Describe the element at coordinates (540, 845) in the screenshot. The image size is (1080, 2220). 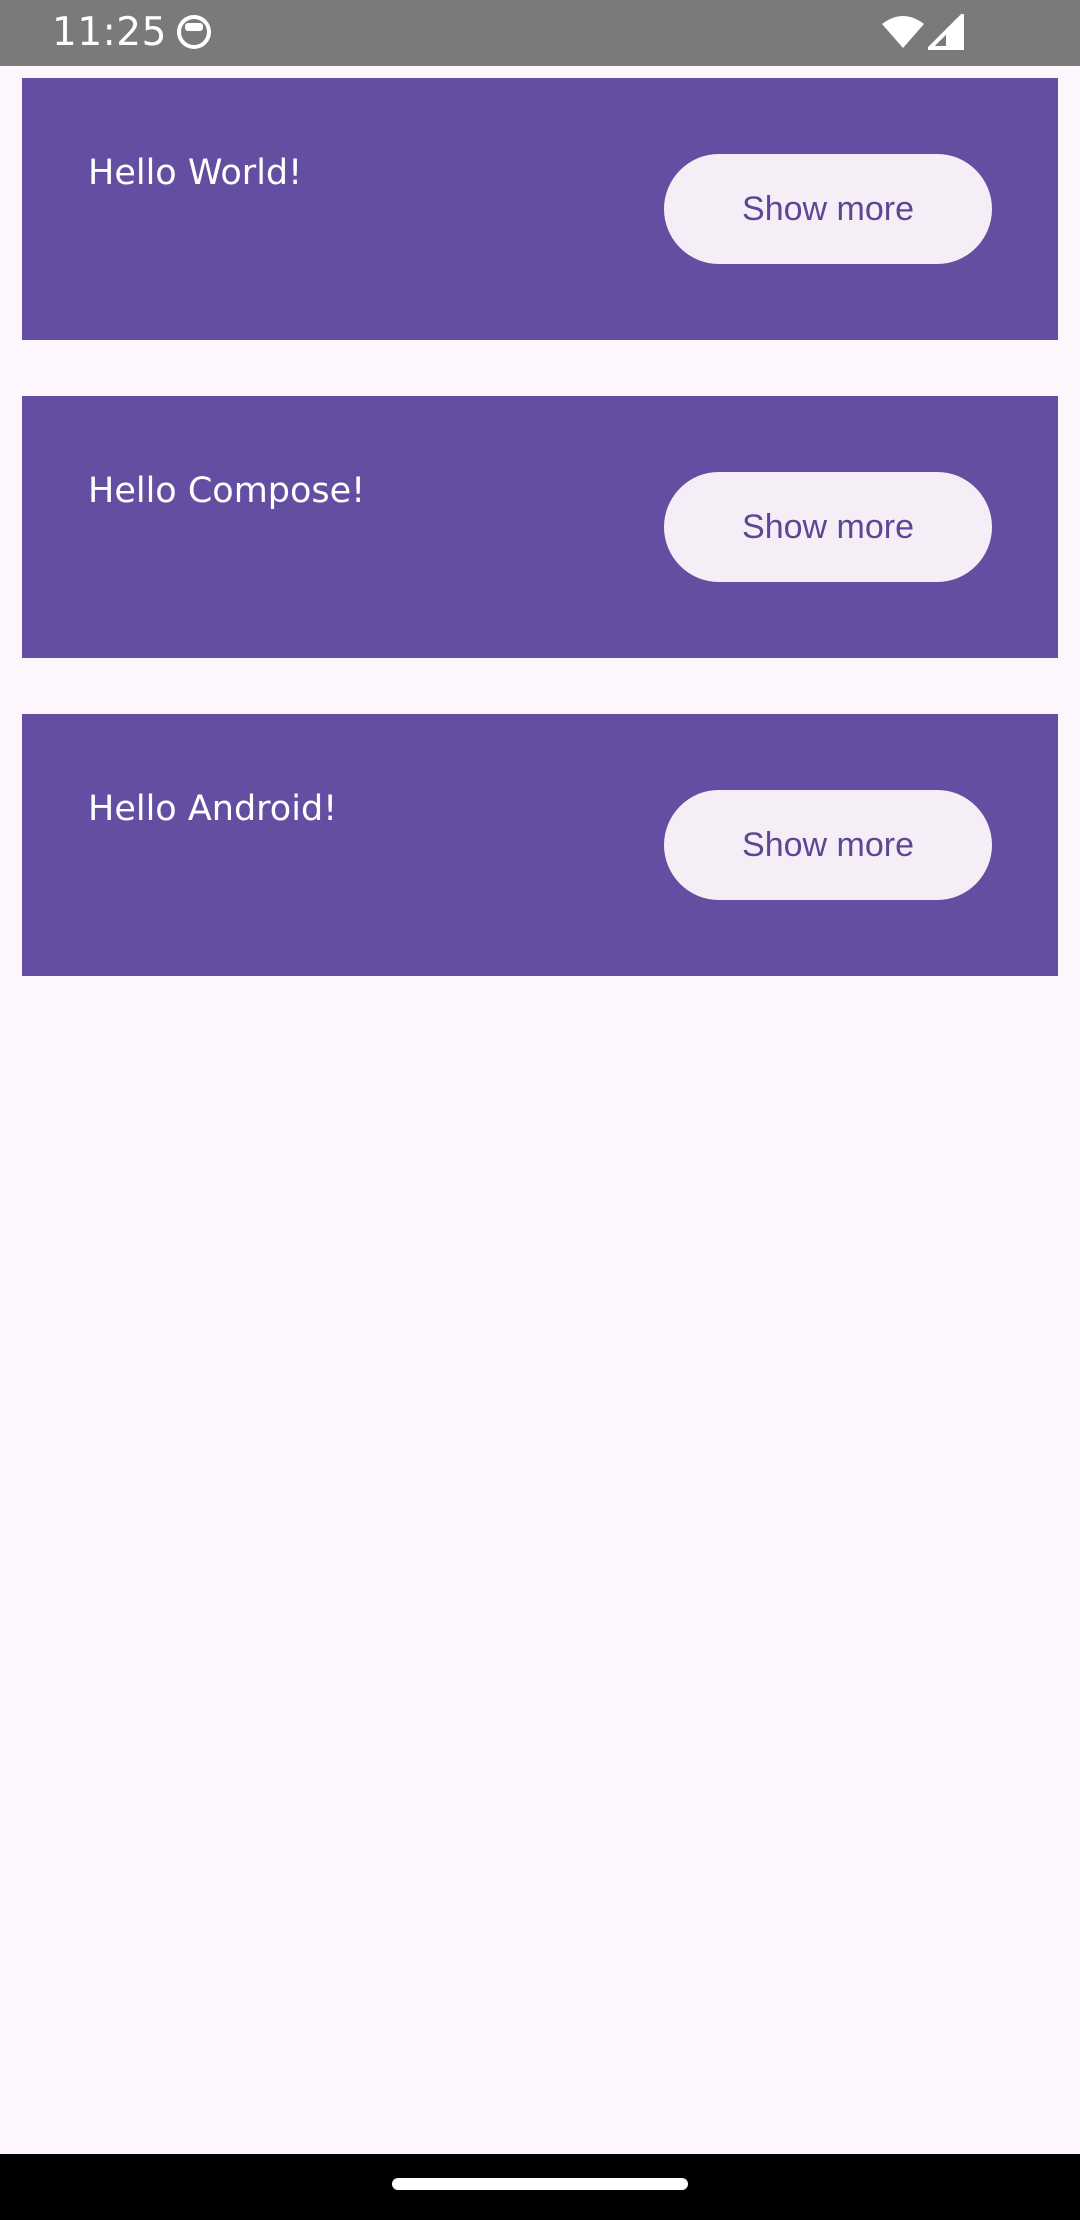
I see `greeting-card: Hello Android! Show more` at that location.